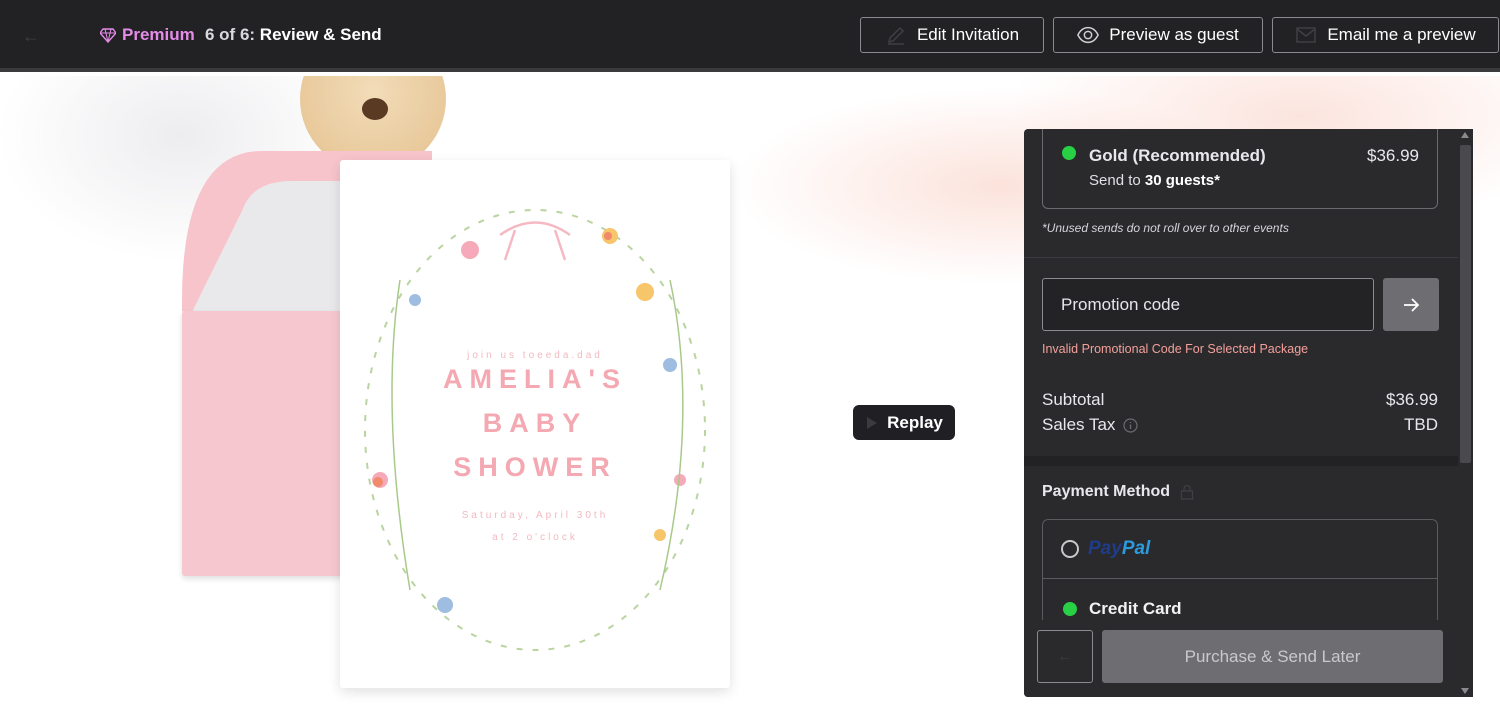  I want to click on step-indicator: 6 of 6: Review & Send, so click(293, 35).